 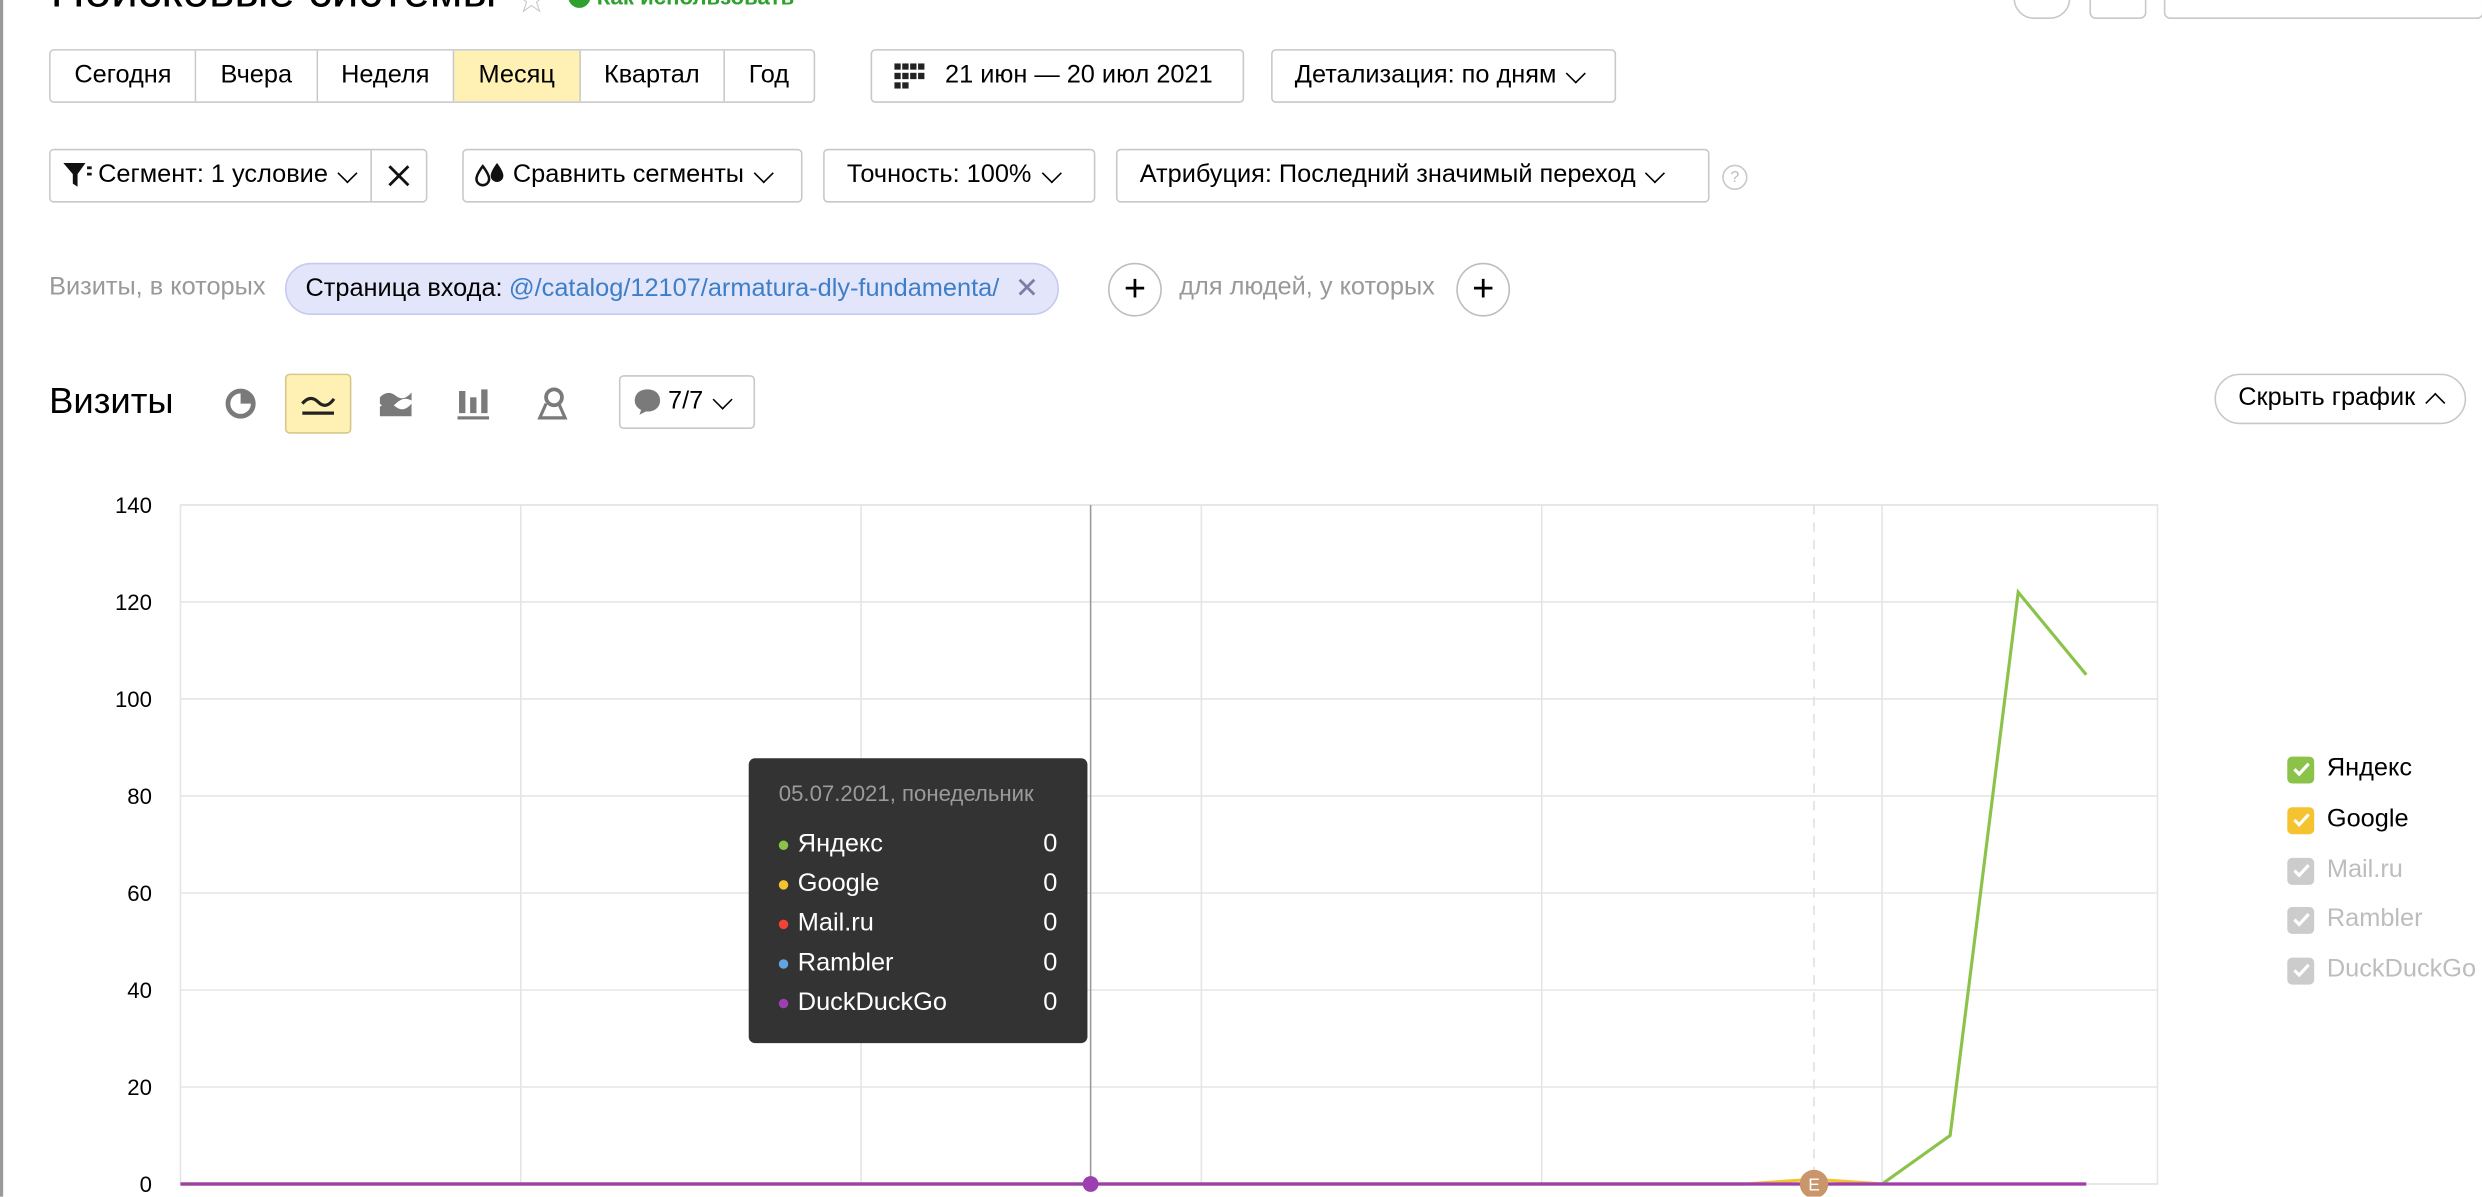 I want to click on people-condition-label: для людей, у которых, so click(x=1307, y=287).